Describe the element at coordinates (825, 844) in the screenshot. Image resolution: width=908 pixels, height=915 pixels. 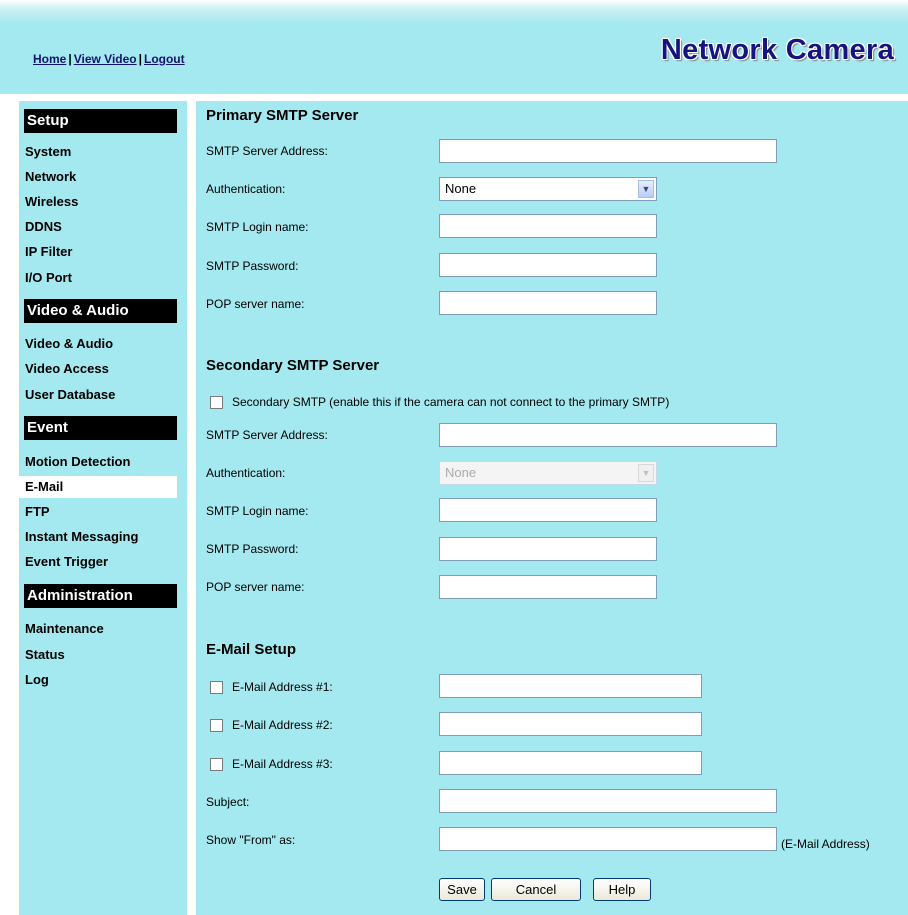
I see `from-note: (E-Mail Address)` at that location.